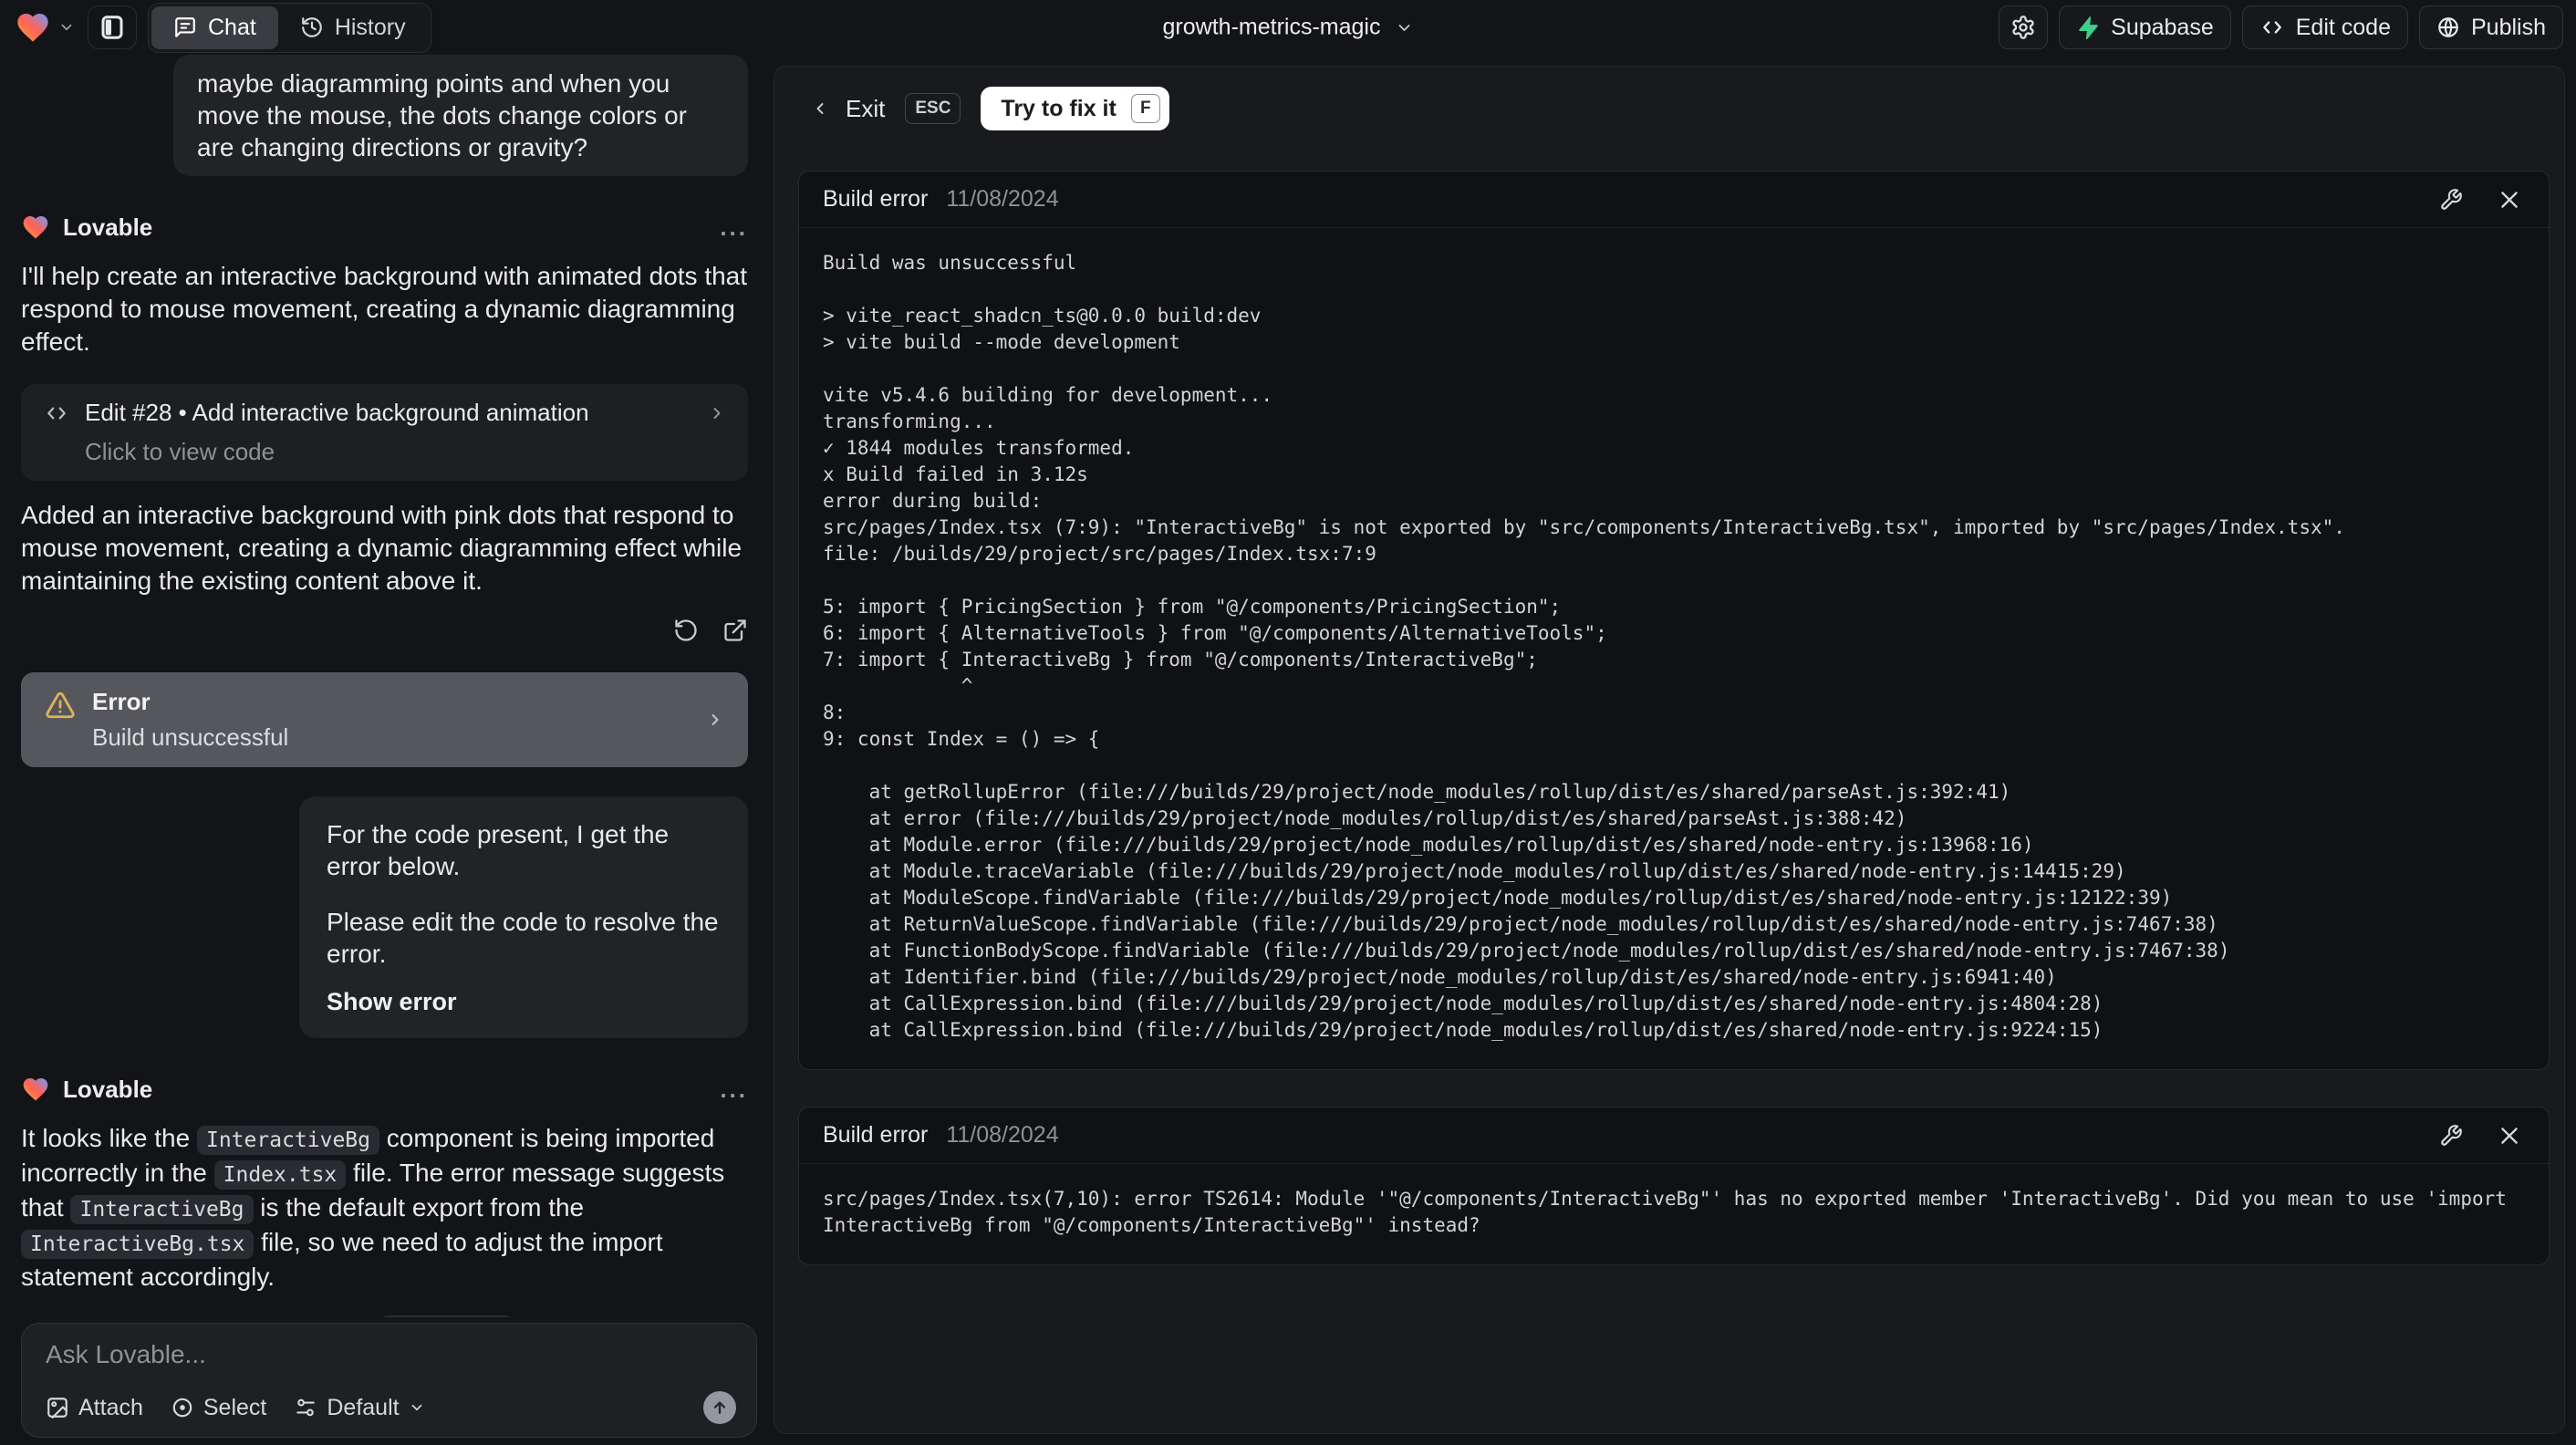  Describe the element at coordinates (392, 1002) in the screenshot. I see `show-error-button: Show error` at that location.